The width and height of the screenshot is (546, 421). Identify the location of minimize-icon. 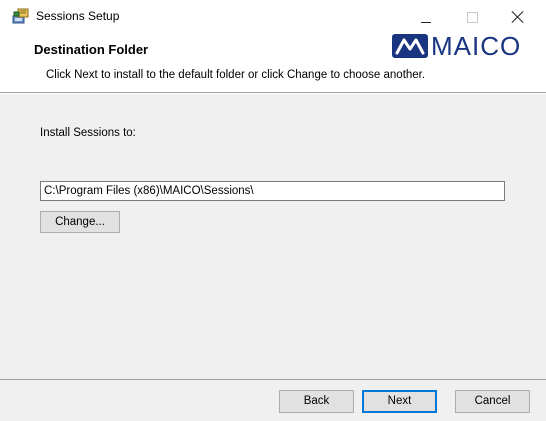
(426, 22).